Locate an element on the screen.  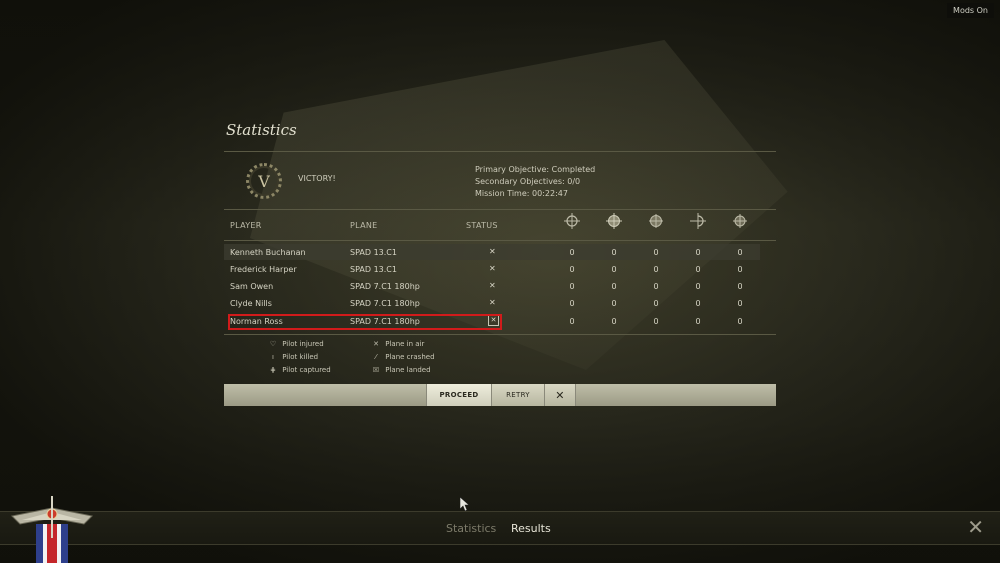
mouse-cursor-icon is located at coordinates (465, 504).